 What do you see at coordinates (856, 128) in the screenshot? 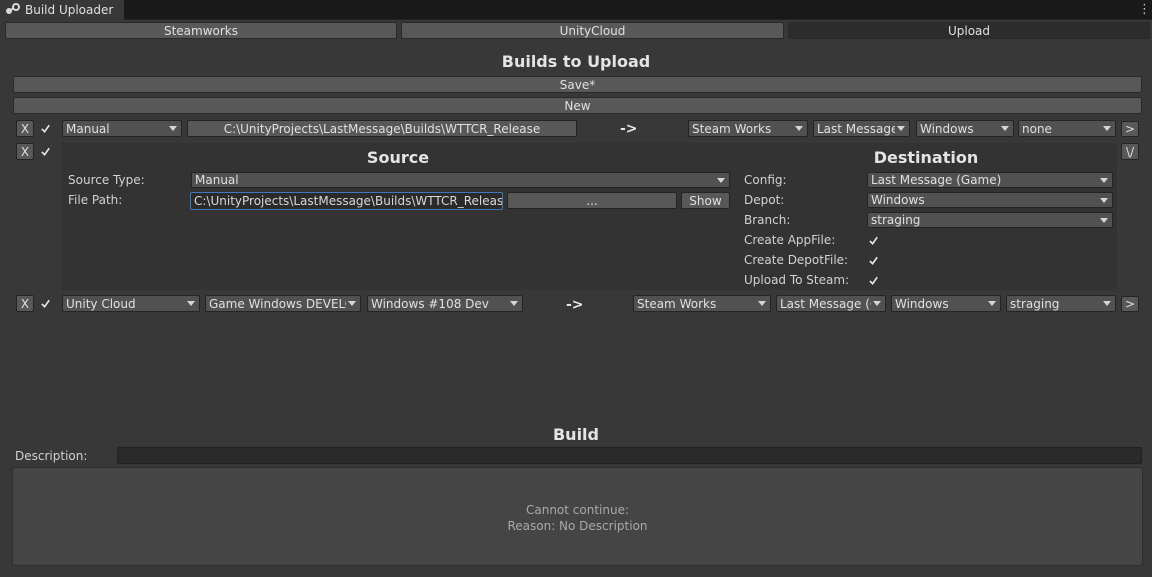
I see `dest-config-value: Last Message` at bounding box center [856, 128].